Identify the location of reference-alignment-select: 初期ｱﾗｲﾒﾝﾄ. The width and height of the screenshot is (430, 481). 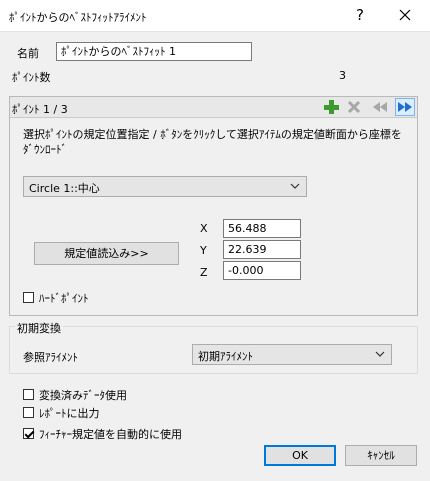
(292, 354).